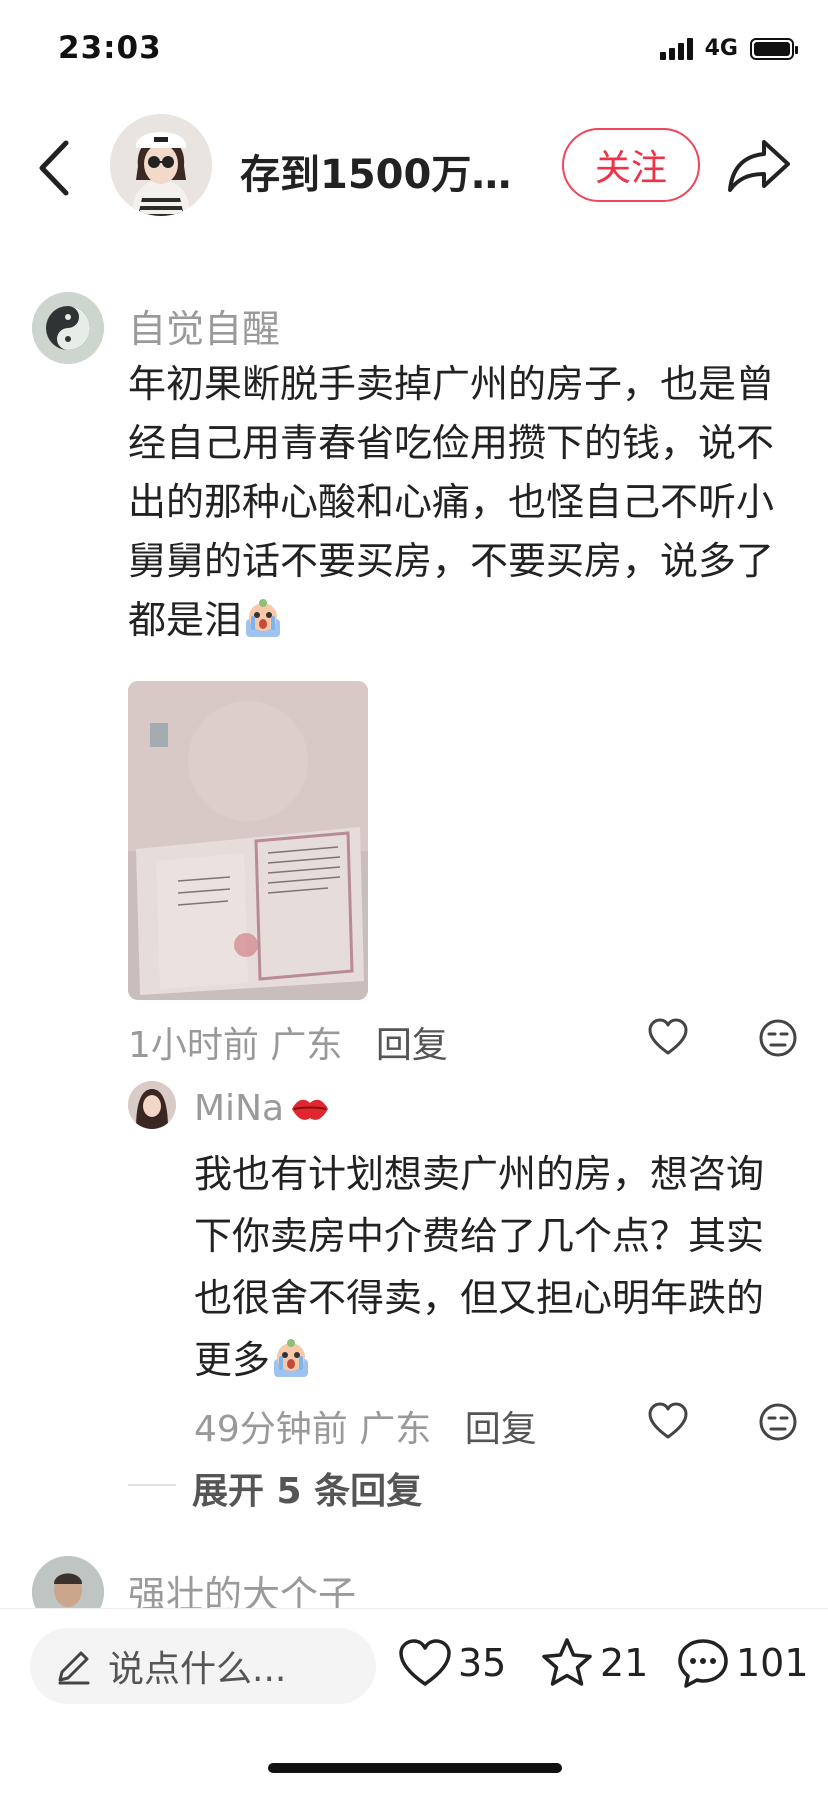  Describe the element at coordinates (594, 1663) in the screenshot. I see `favorite-post-button: 21` at that location.